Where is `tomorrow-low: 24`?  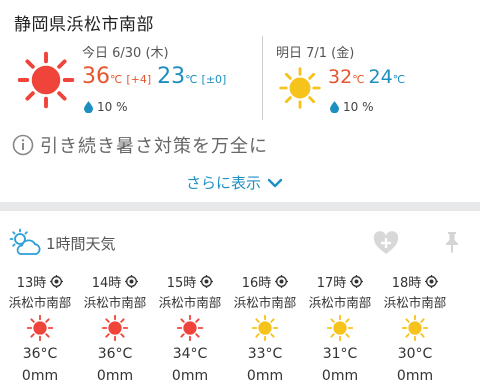
tomorrow-low: 24 is located at coordinates (380, 77).